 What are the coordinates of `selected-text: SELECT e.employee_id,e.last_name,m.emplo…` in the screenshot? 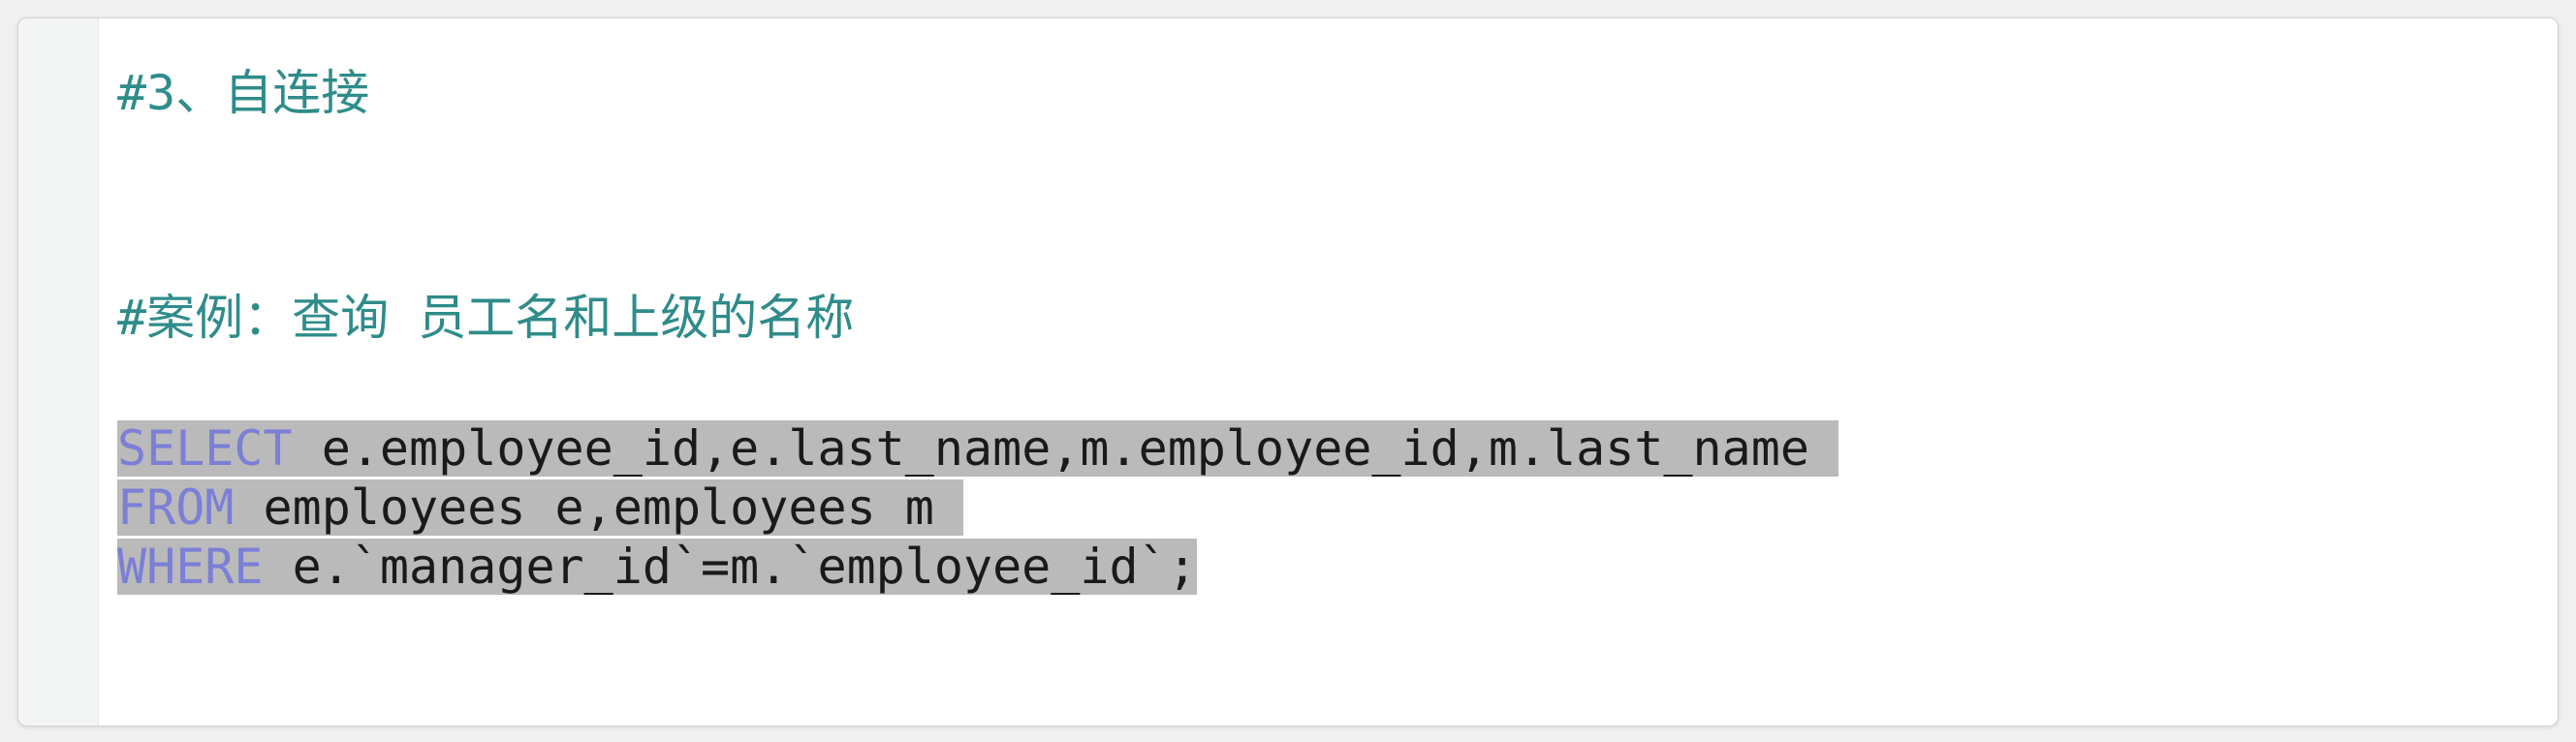 It's located at (978, 448).